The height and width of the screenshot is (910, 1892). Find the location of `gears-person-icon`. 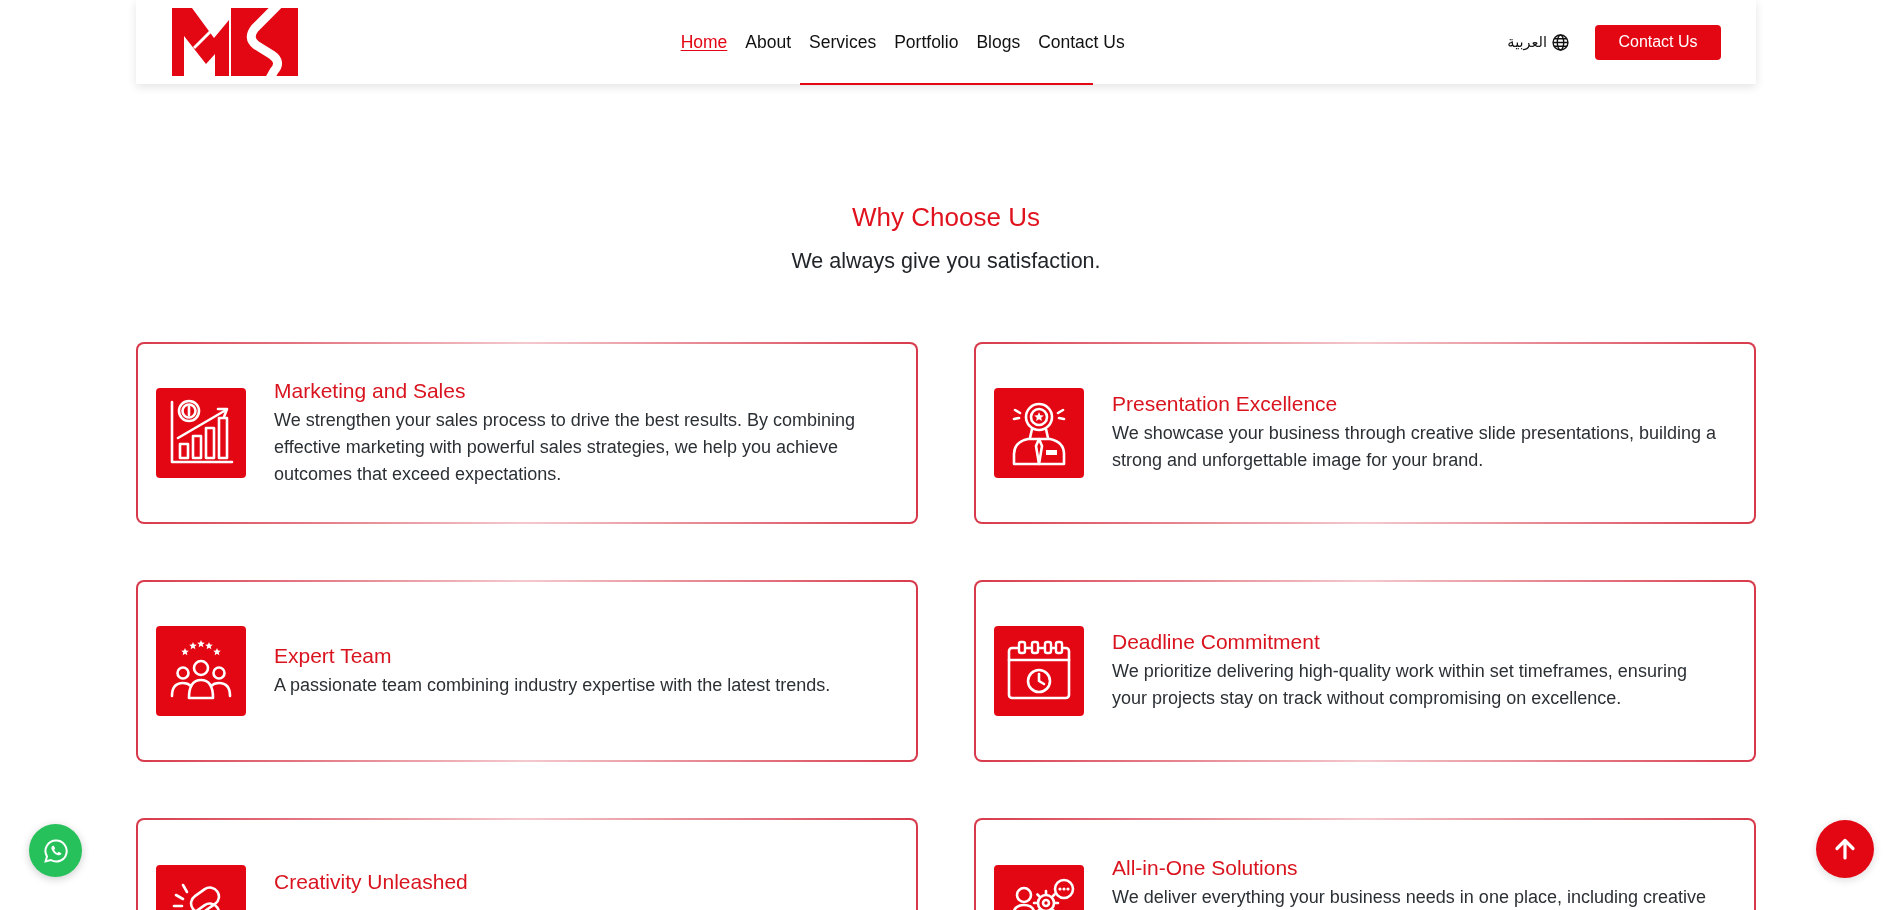

gears-person-icon is located at coordinates (1039, 887).